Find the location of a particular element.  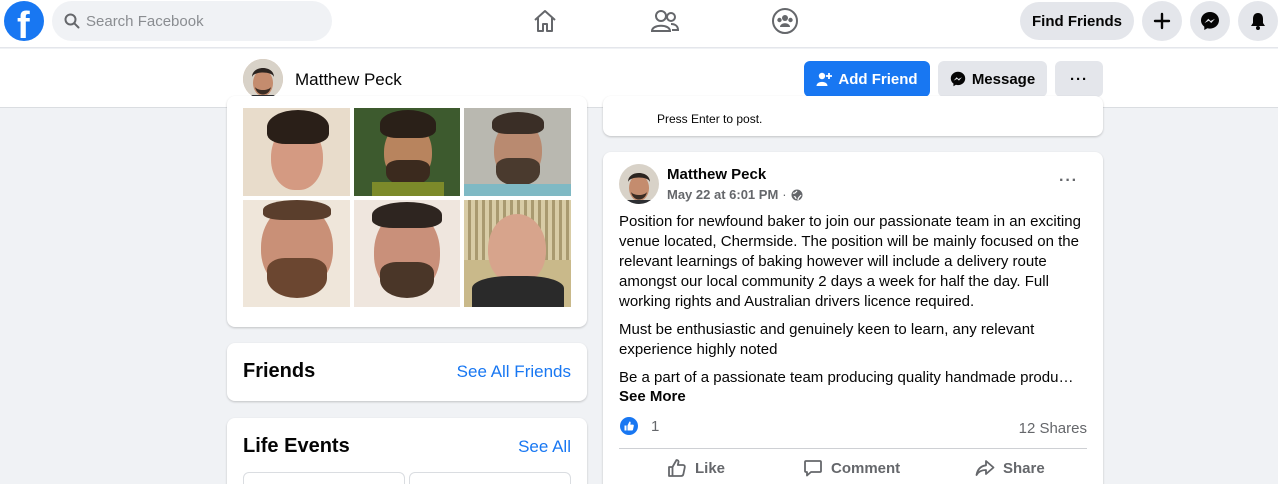

like-reaction-icon is located at coordinates (629, 426).